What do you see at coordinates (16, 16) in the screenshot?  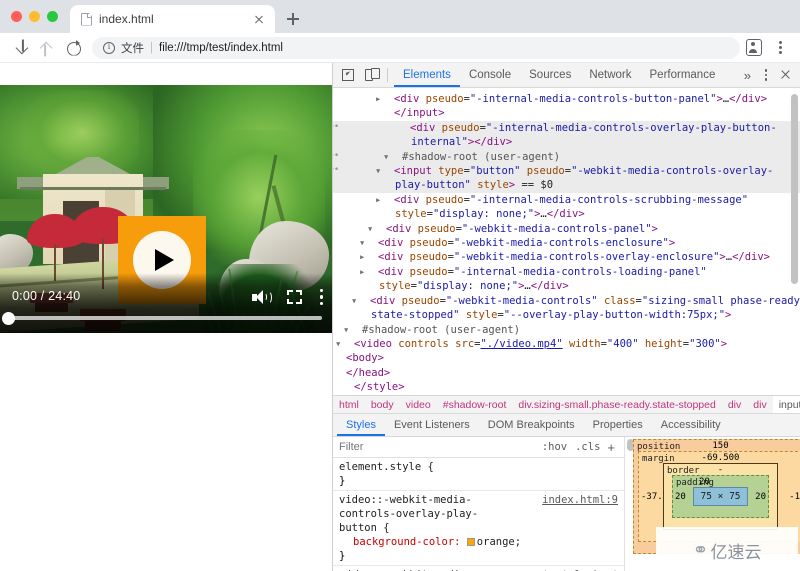 I see `close-window-button` at bounding box center [16, 16].